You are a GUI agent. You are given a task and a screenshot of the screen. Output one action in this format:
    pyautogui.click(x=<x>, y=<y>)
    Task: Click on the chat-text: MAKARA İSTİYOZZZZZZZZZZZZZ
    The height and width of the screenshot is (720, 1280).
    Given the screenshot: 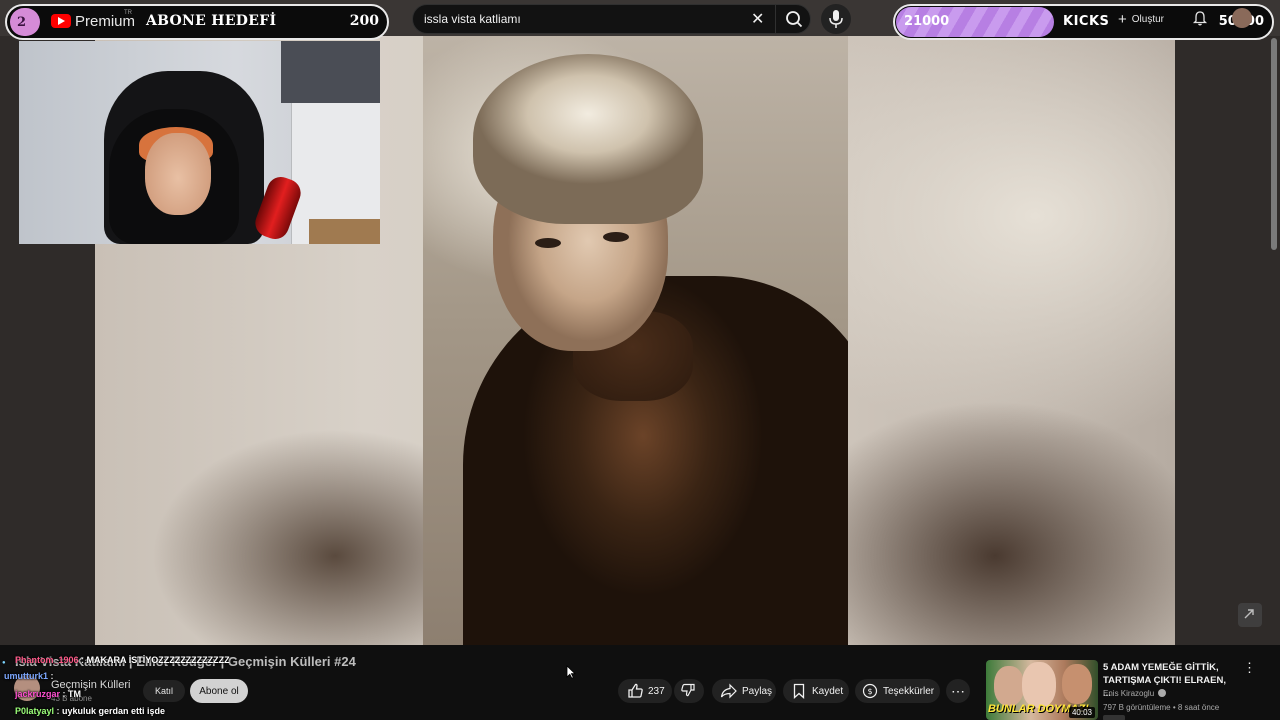 What is the action you would take?
    pyautogui.click(x=158, y=660)
    